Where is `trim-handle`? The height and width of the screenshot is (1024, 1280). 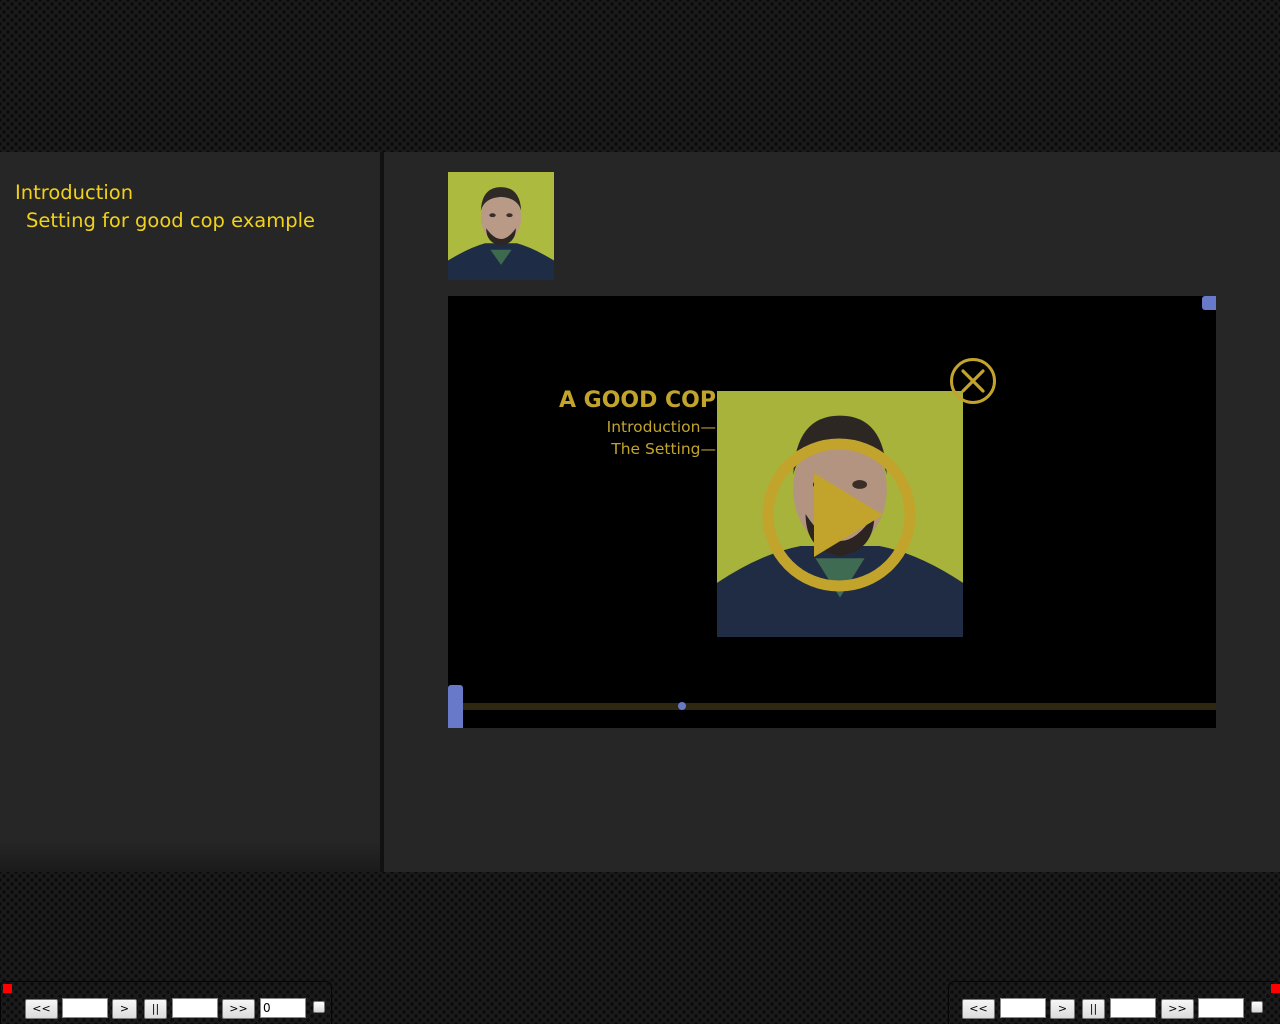 trim-handle is located at coordinates (455, 706).